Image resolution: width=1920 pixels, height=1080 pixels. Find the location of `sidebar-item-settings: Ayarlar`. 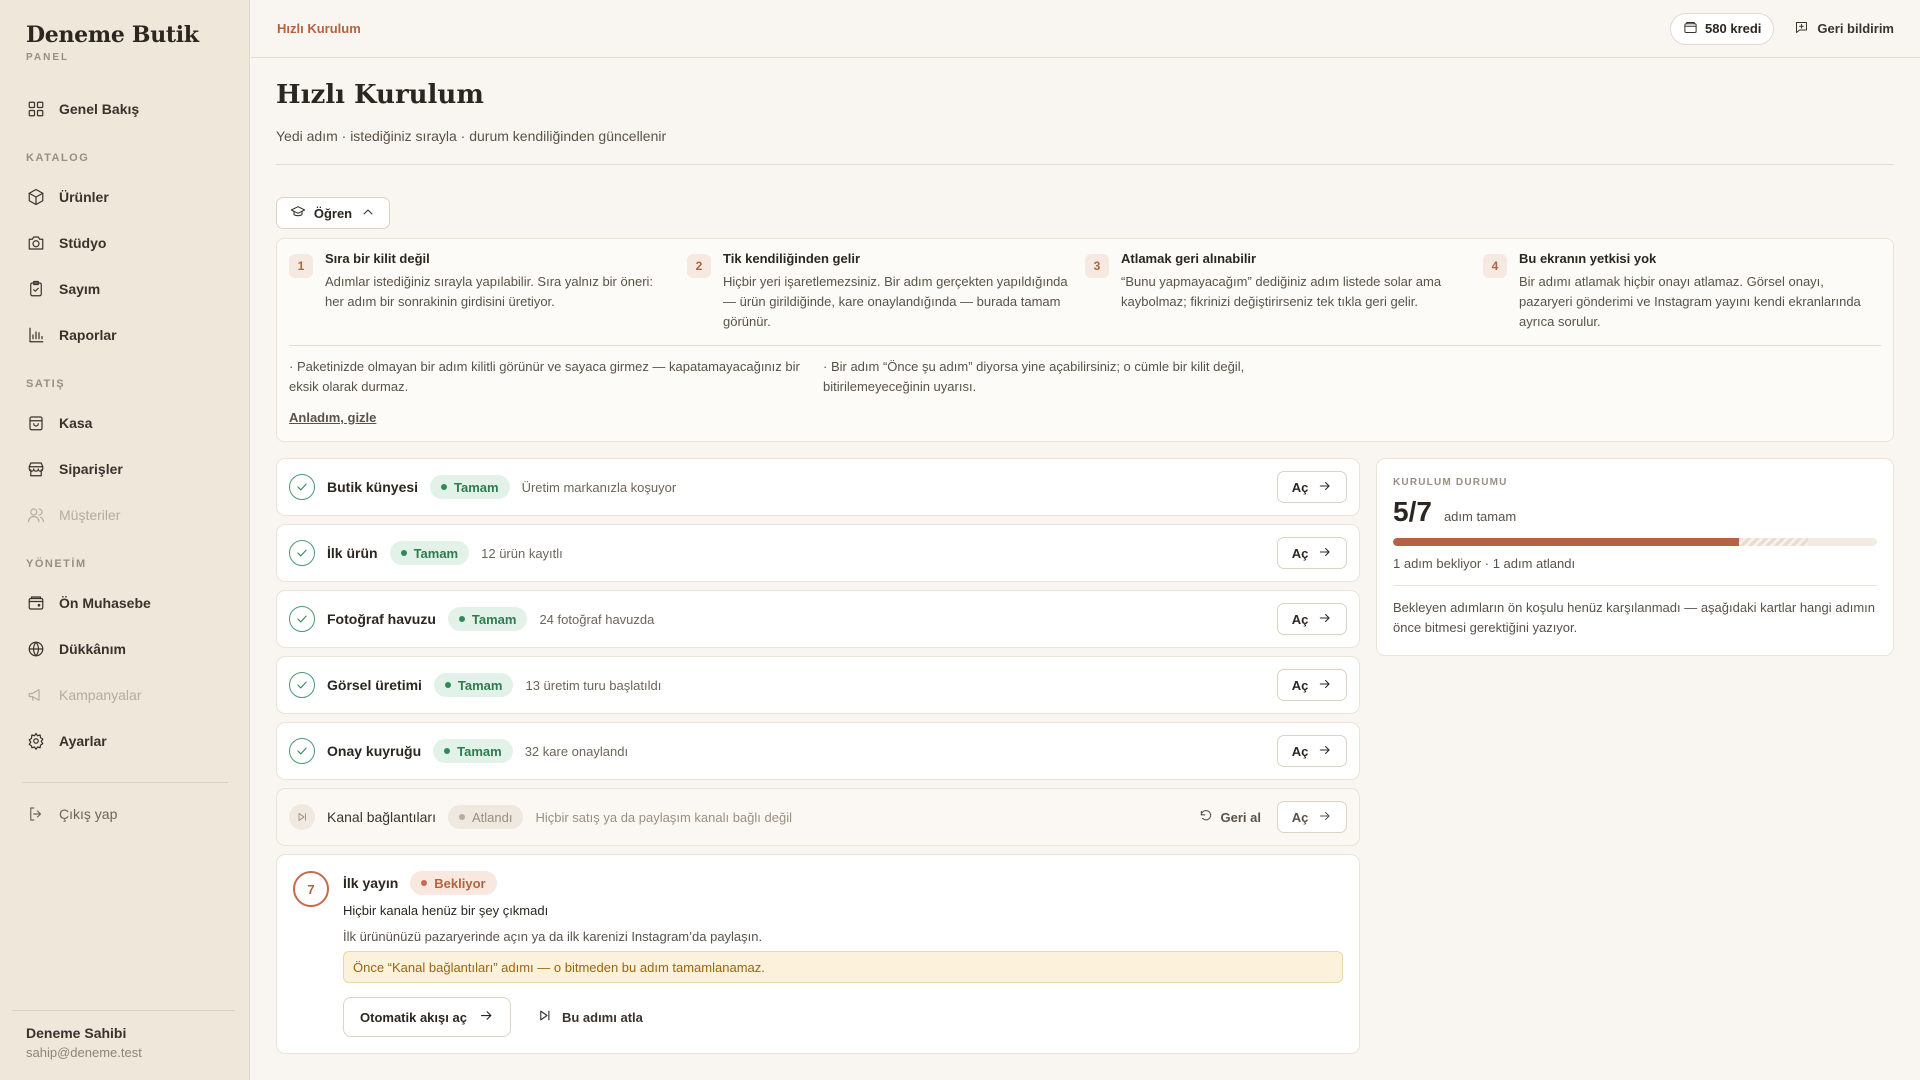

sidebar-item-settings: Ayarlar is located at coordinates (125, 741).